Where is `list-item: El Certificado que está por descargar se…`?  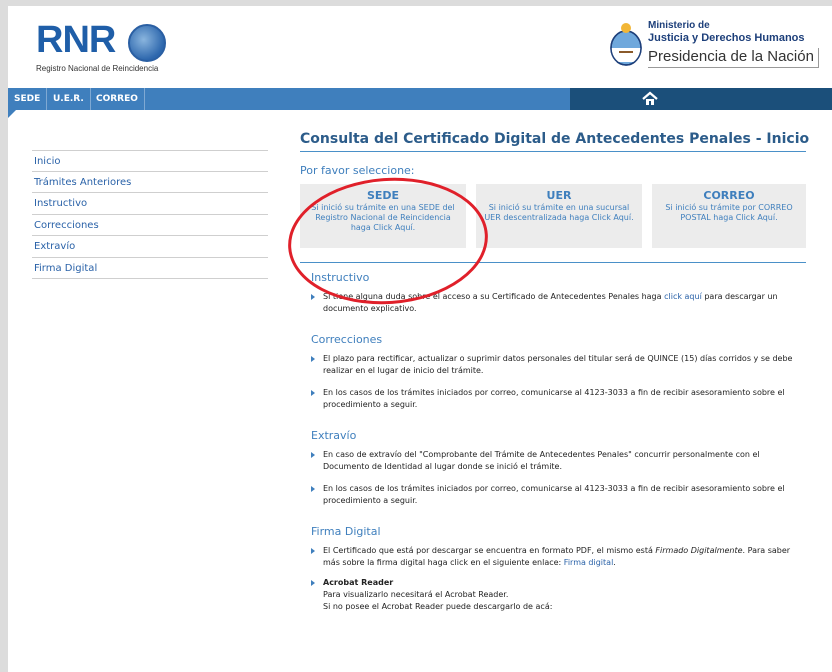 list-item: El Certificado que está por descargar se… is located at coordinates (557, 557).